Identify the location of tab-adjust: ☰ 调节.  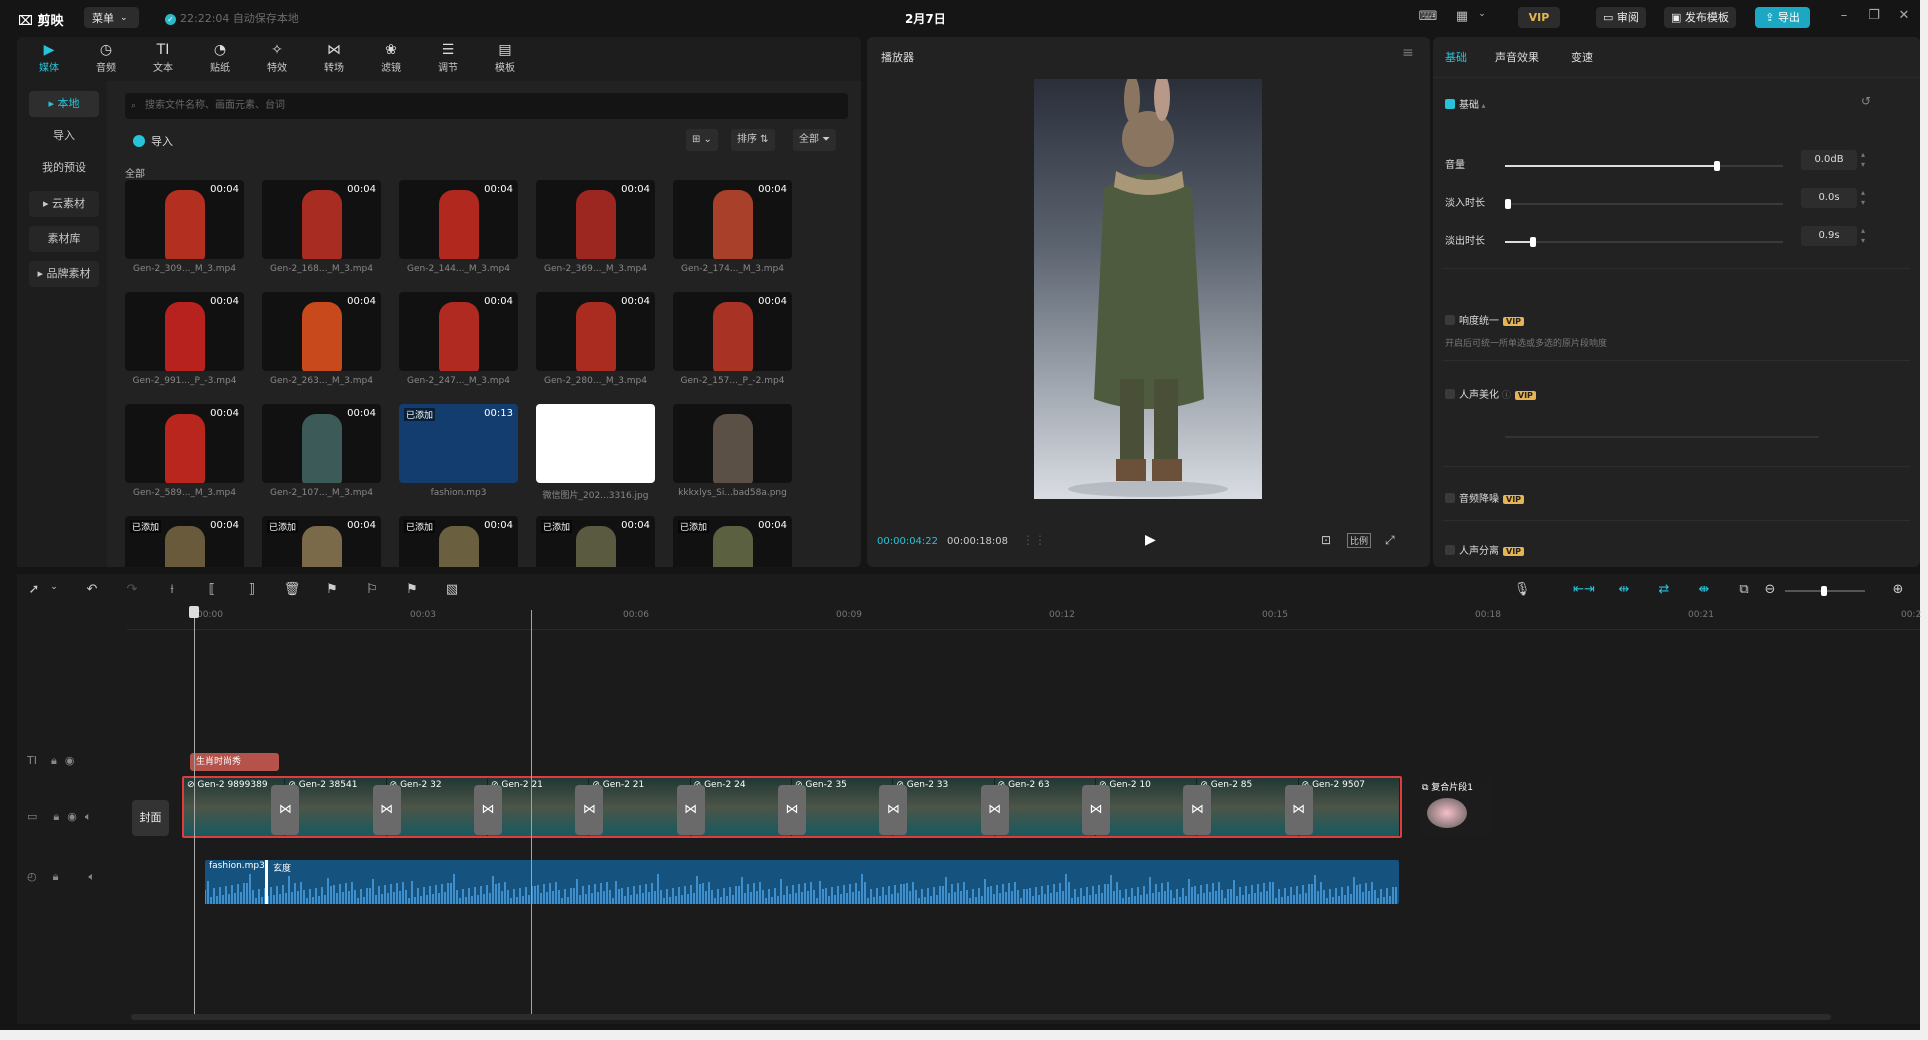
(448, 57).